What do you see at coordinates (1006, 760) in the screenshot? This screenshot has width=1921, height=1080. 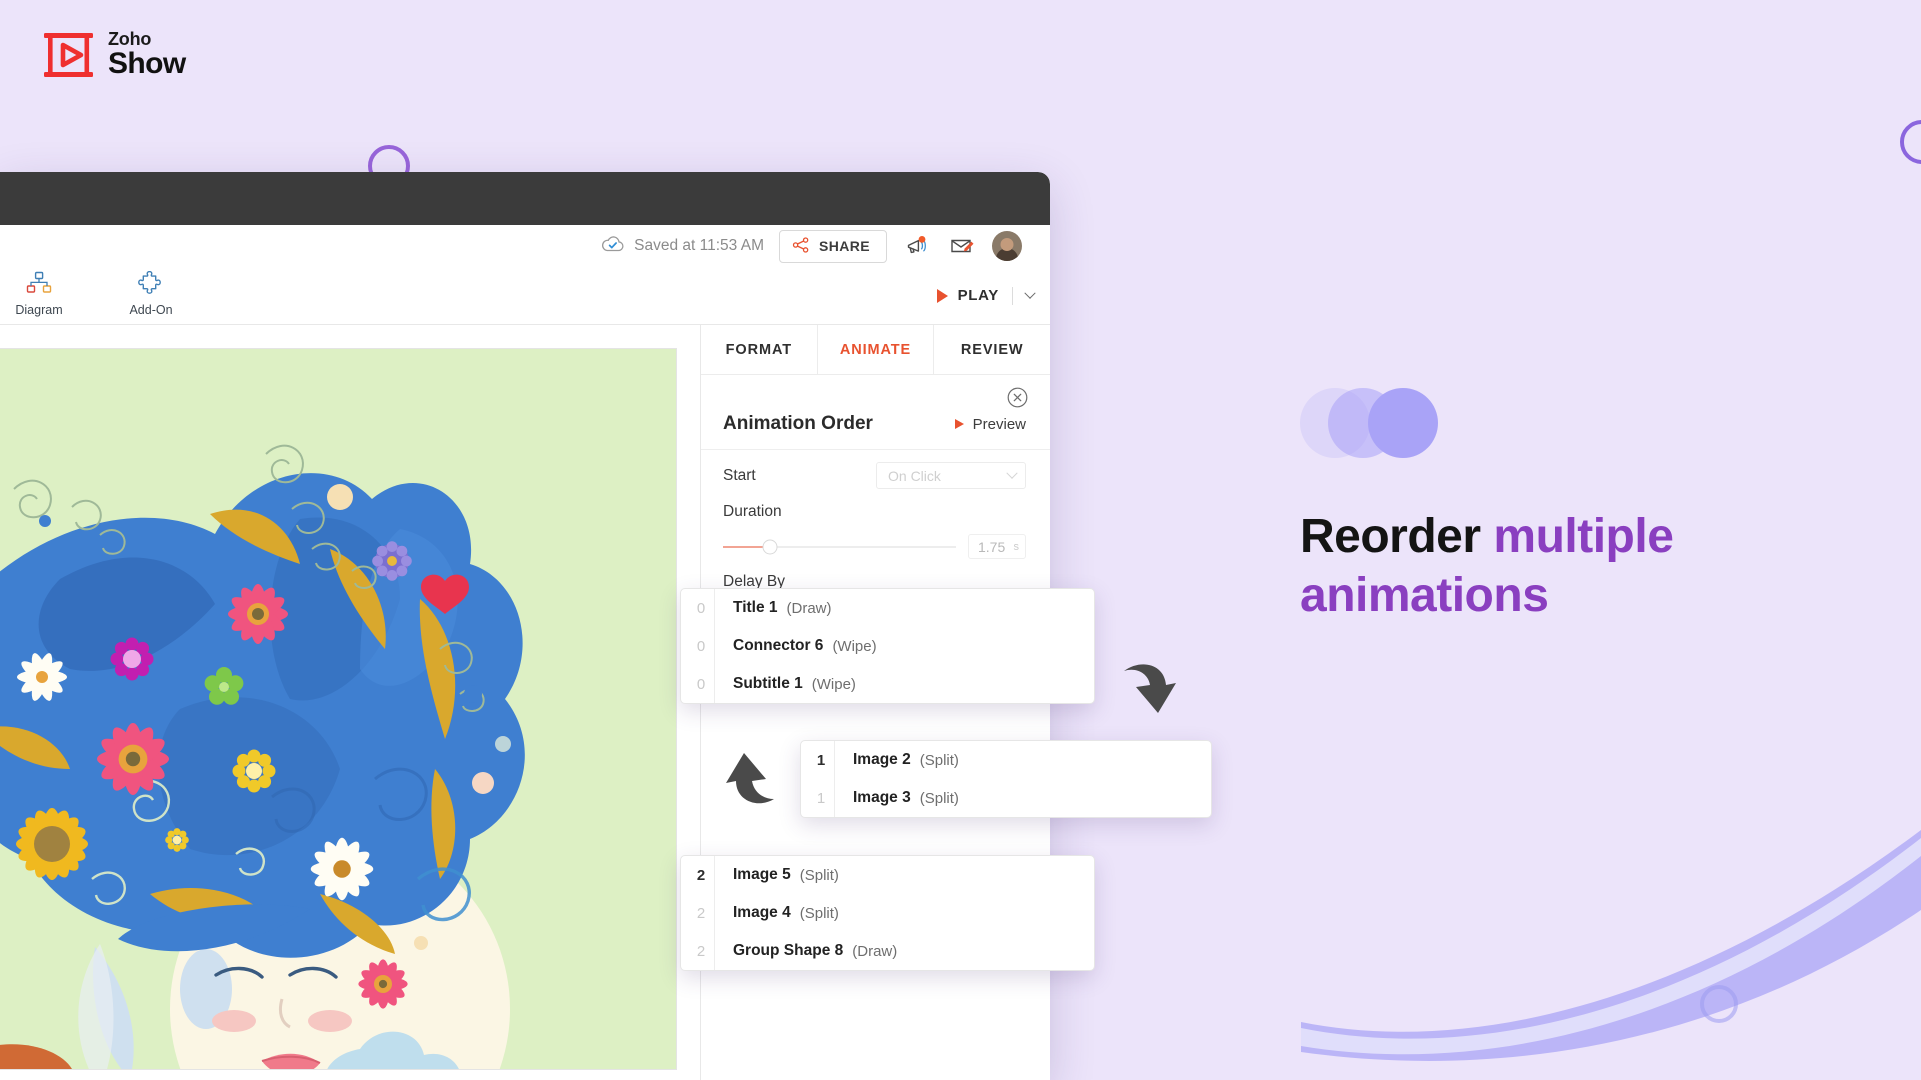 I see `animation-row: 1 Image 2 (Split)` at bounding box center [1006, 760].